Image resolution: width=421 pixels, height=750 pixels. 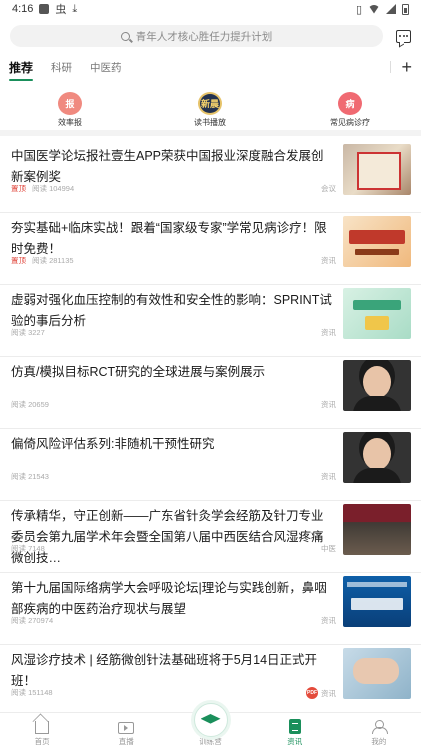 I want to click on quick-link-label: 效率报, so click(x=70, y=122).